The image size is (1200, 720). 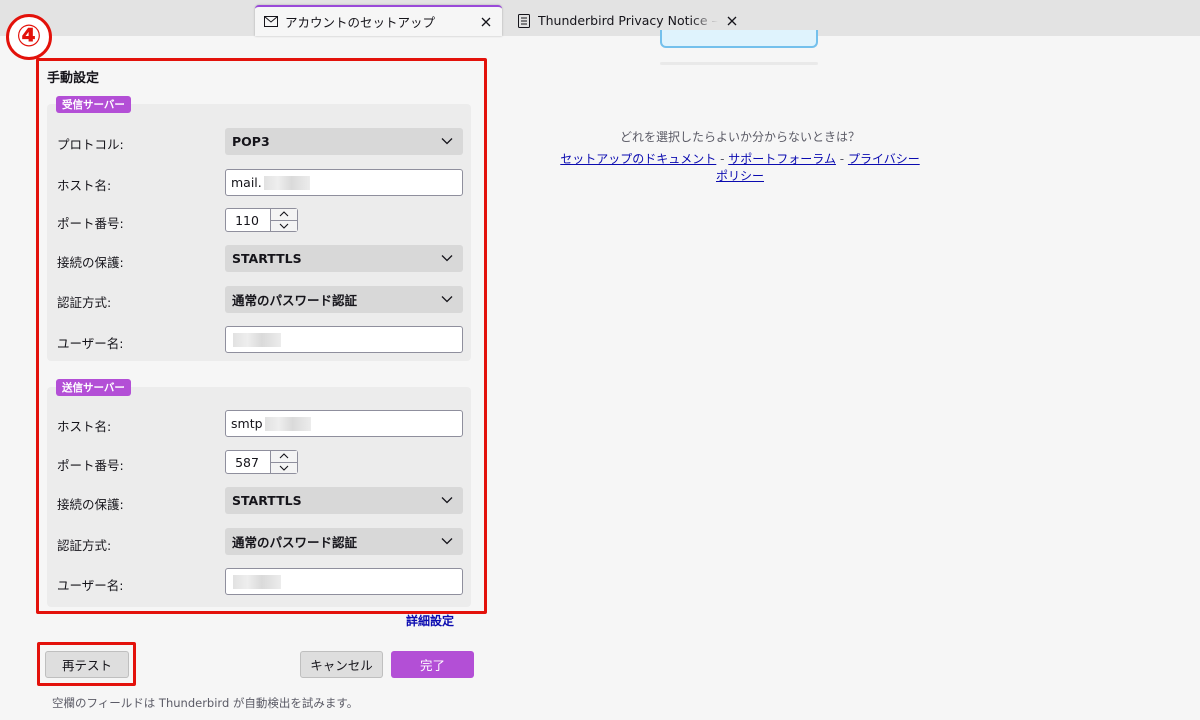 I want to click on autodetect-note: 空欄のフィールドは Thunderbird が自動検出を試みます。, so click(x=205, y=703).